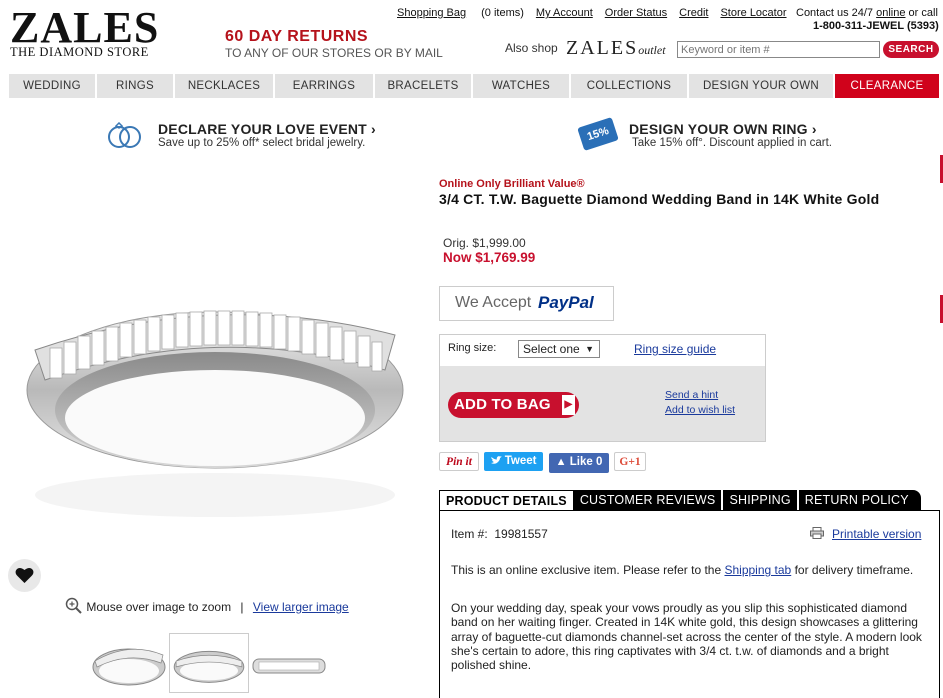 The height and width of the screenshot is (698, 943). I want to click on promo-love-event-title: DECLARE YOUR LOVE EVENT ›, so click(267, 129).